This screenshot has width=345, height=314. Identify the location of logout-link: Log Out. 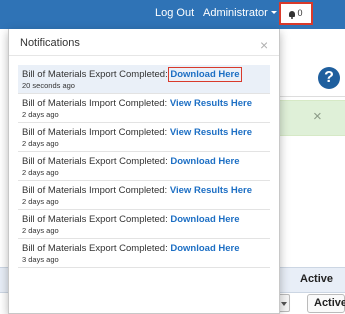
(174, 13).